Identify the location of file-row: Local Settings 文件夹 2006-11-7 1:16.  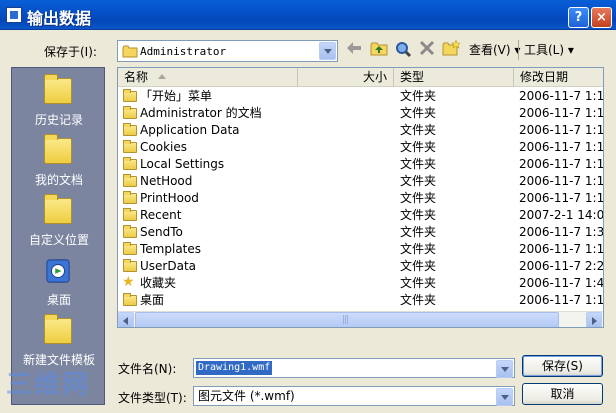
(360, 164).